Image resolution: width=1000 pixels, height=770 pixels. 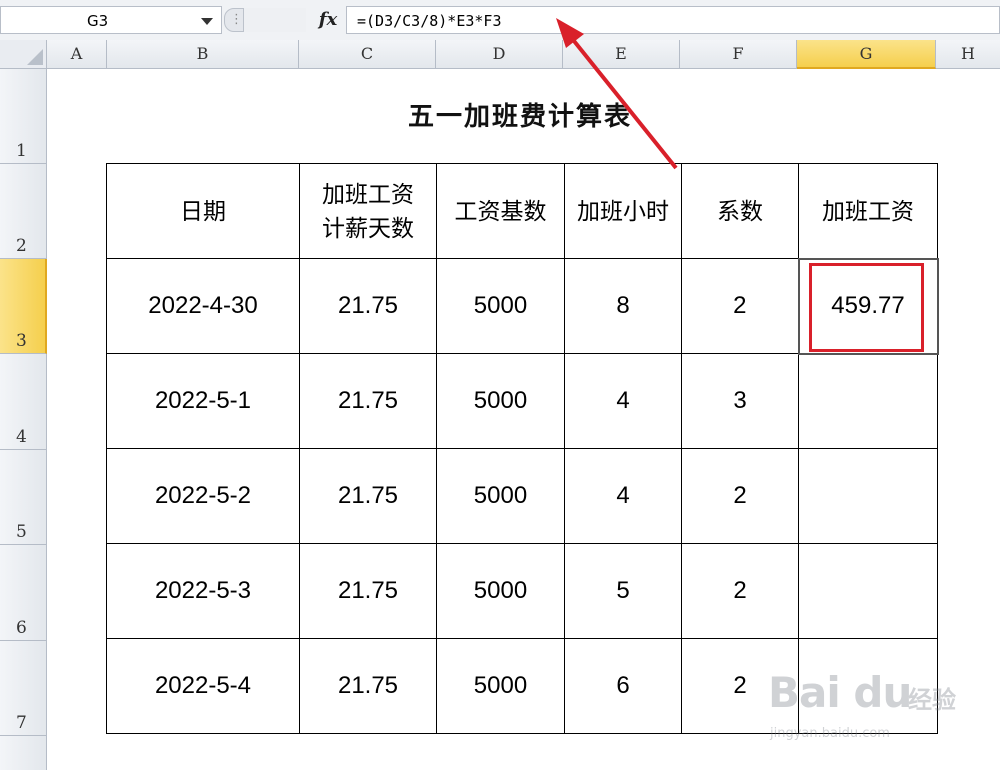 I want to click on formula-text: =(D3/C3/8)*E3*F3, so click(x=429, y=21).